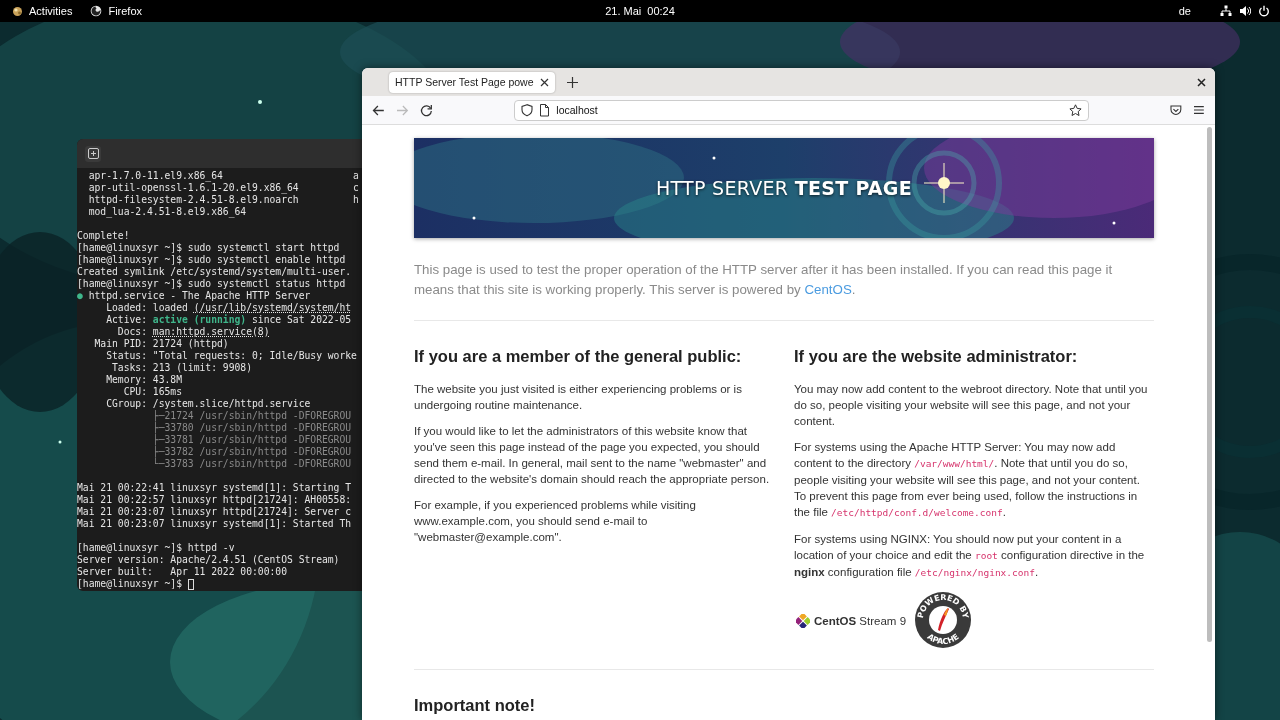 Image resolution: width=1280 pixels, height=720 pixels. I want to click on power-icon, so click(1264, 11).